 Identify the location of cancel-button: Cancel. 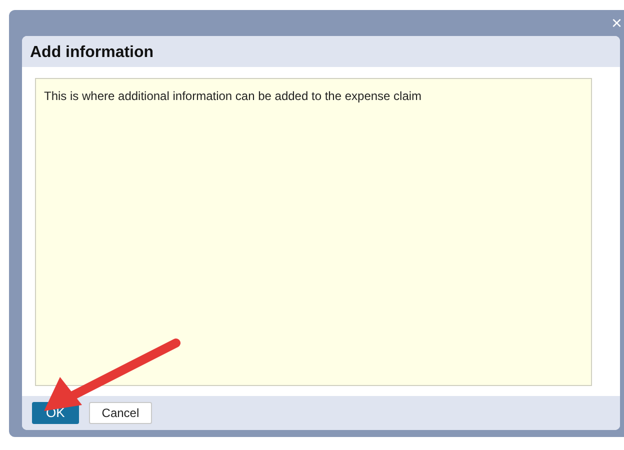
(120, 413).